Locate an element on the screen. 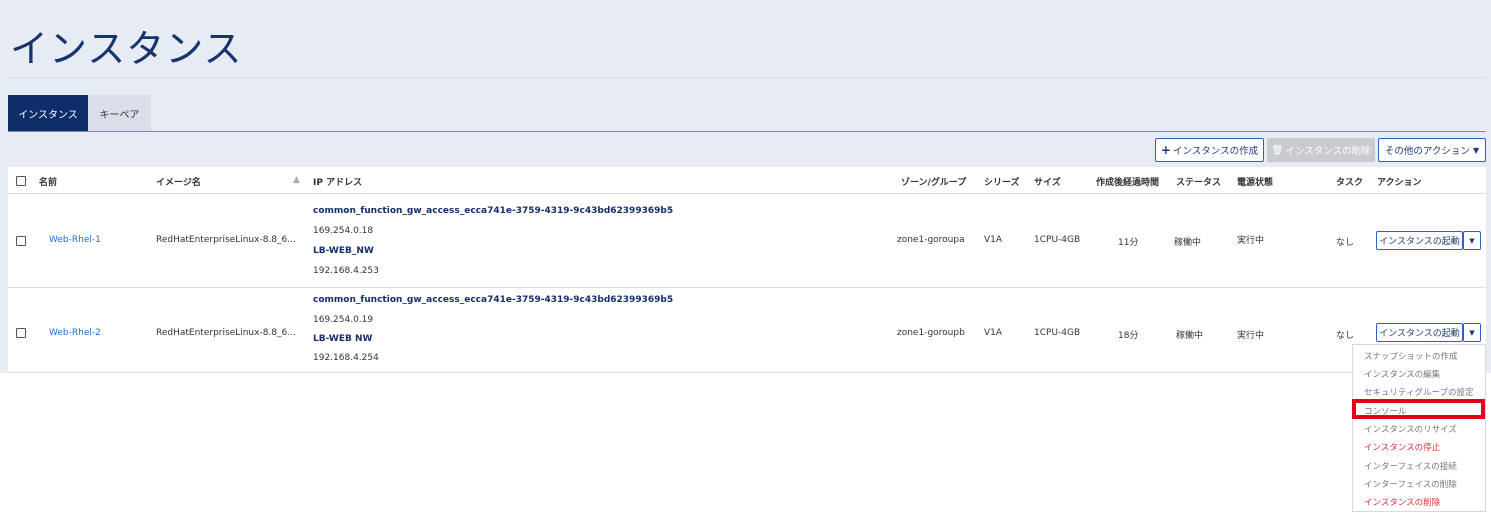  menu-item-resize: インスタンスのリサイズ is located at coordinates (1410, 429).